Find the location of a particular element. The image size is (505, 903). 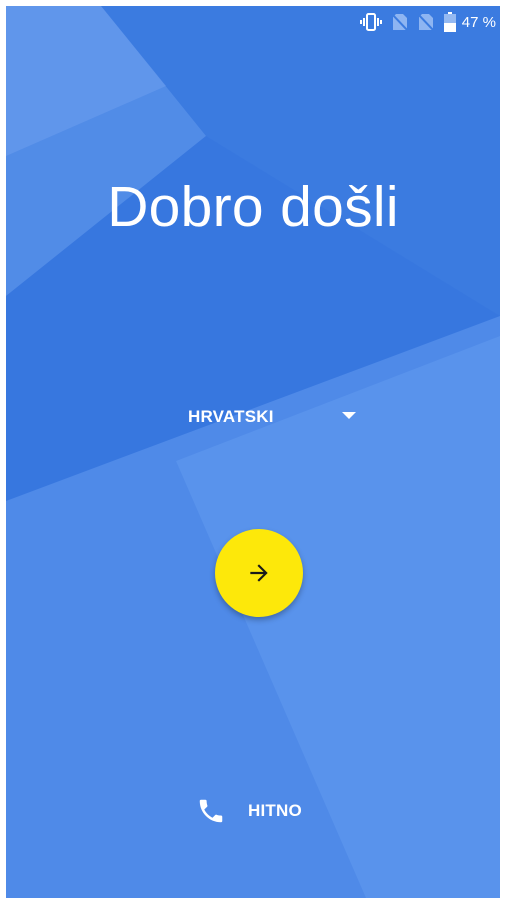

status-bar: 47 % is located at coordinates (253, 22).